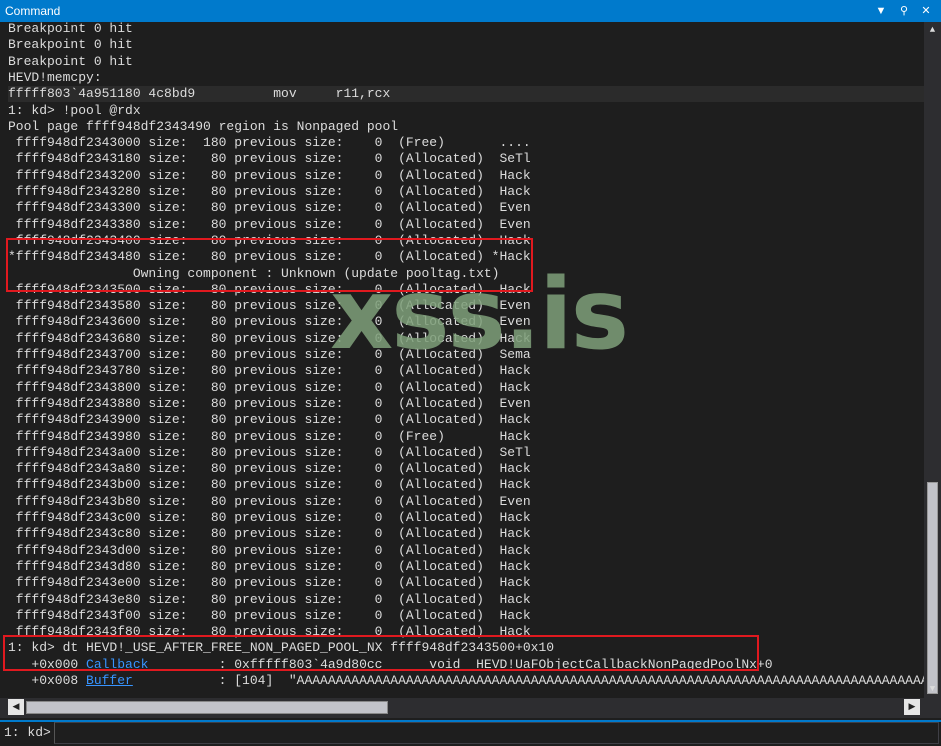 Image resolution: width=941 pixels, height=746 pixels. What do you see at coordinates (33, 11) in the screenshot?
I see `window-title: Command` at bounding box center [33, 11].